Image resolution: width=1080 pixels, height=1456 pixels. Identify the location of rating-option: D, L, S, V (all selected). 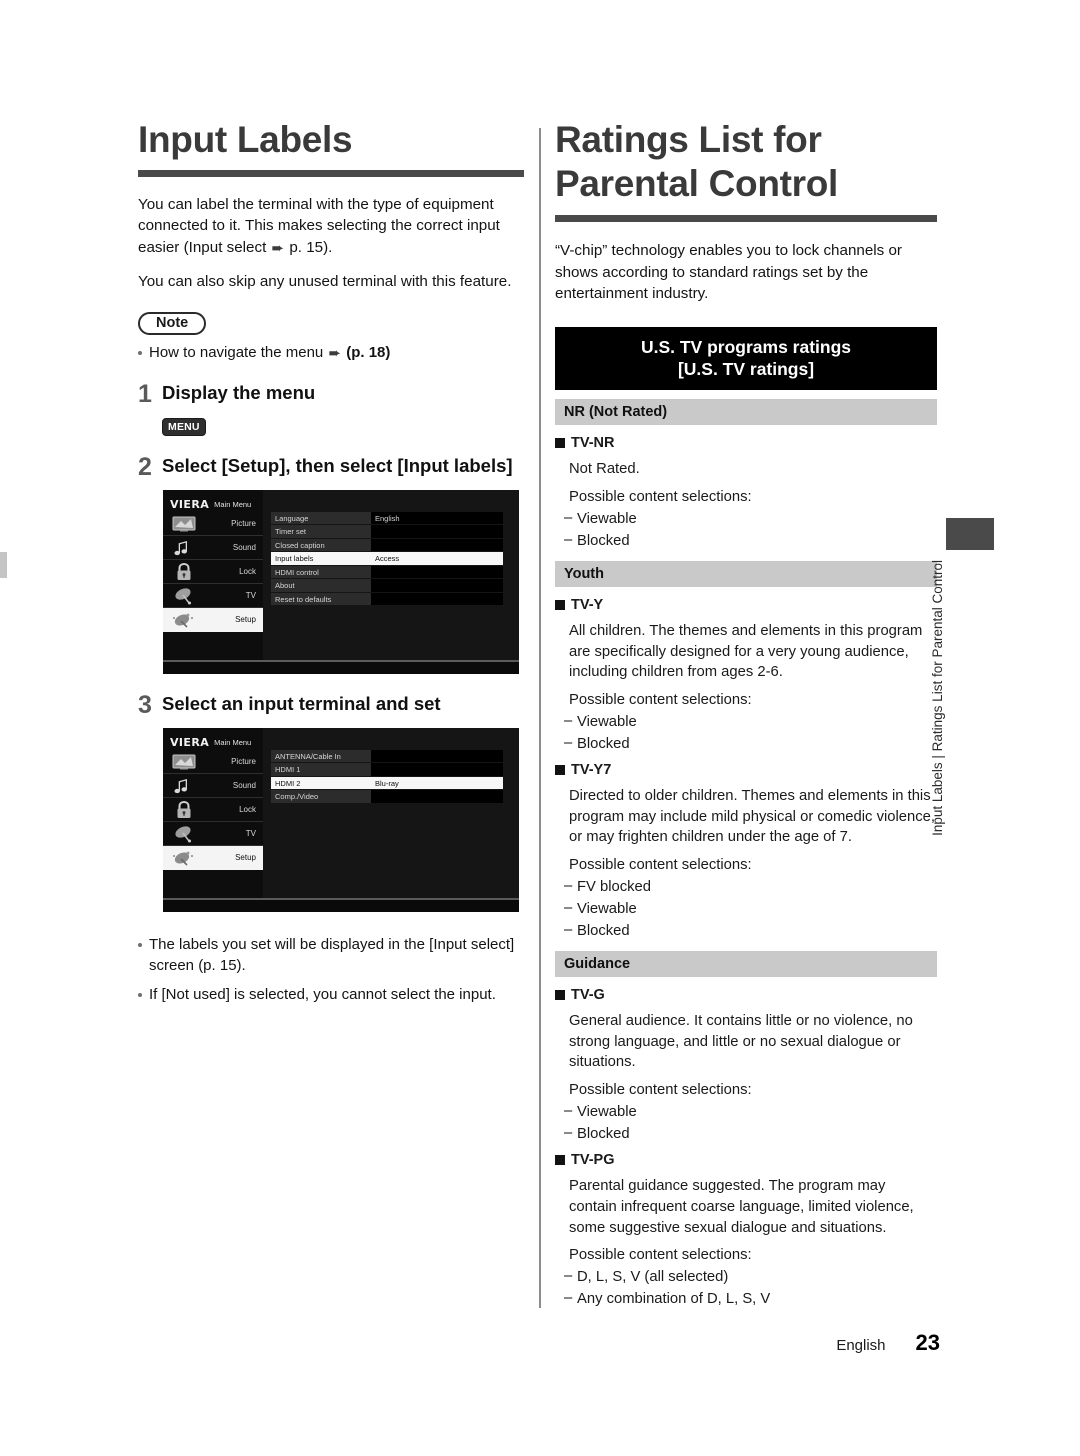
(746, 1276).